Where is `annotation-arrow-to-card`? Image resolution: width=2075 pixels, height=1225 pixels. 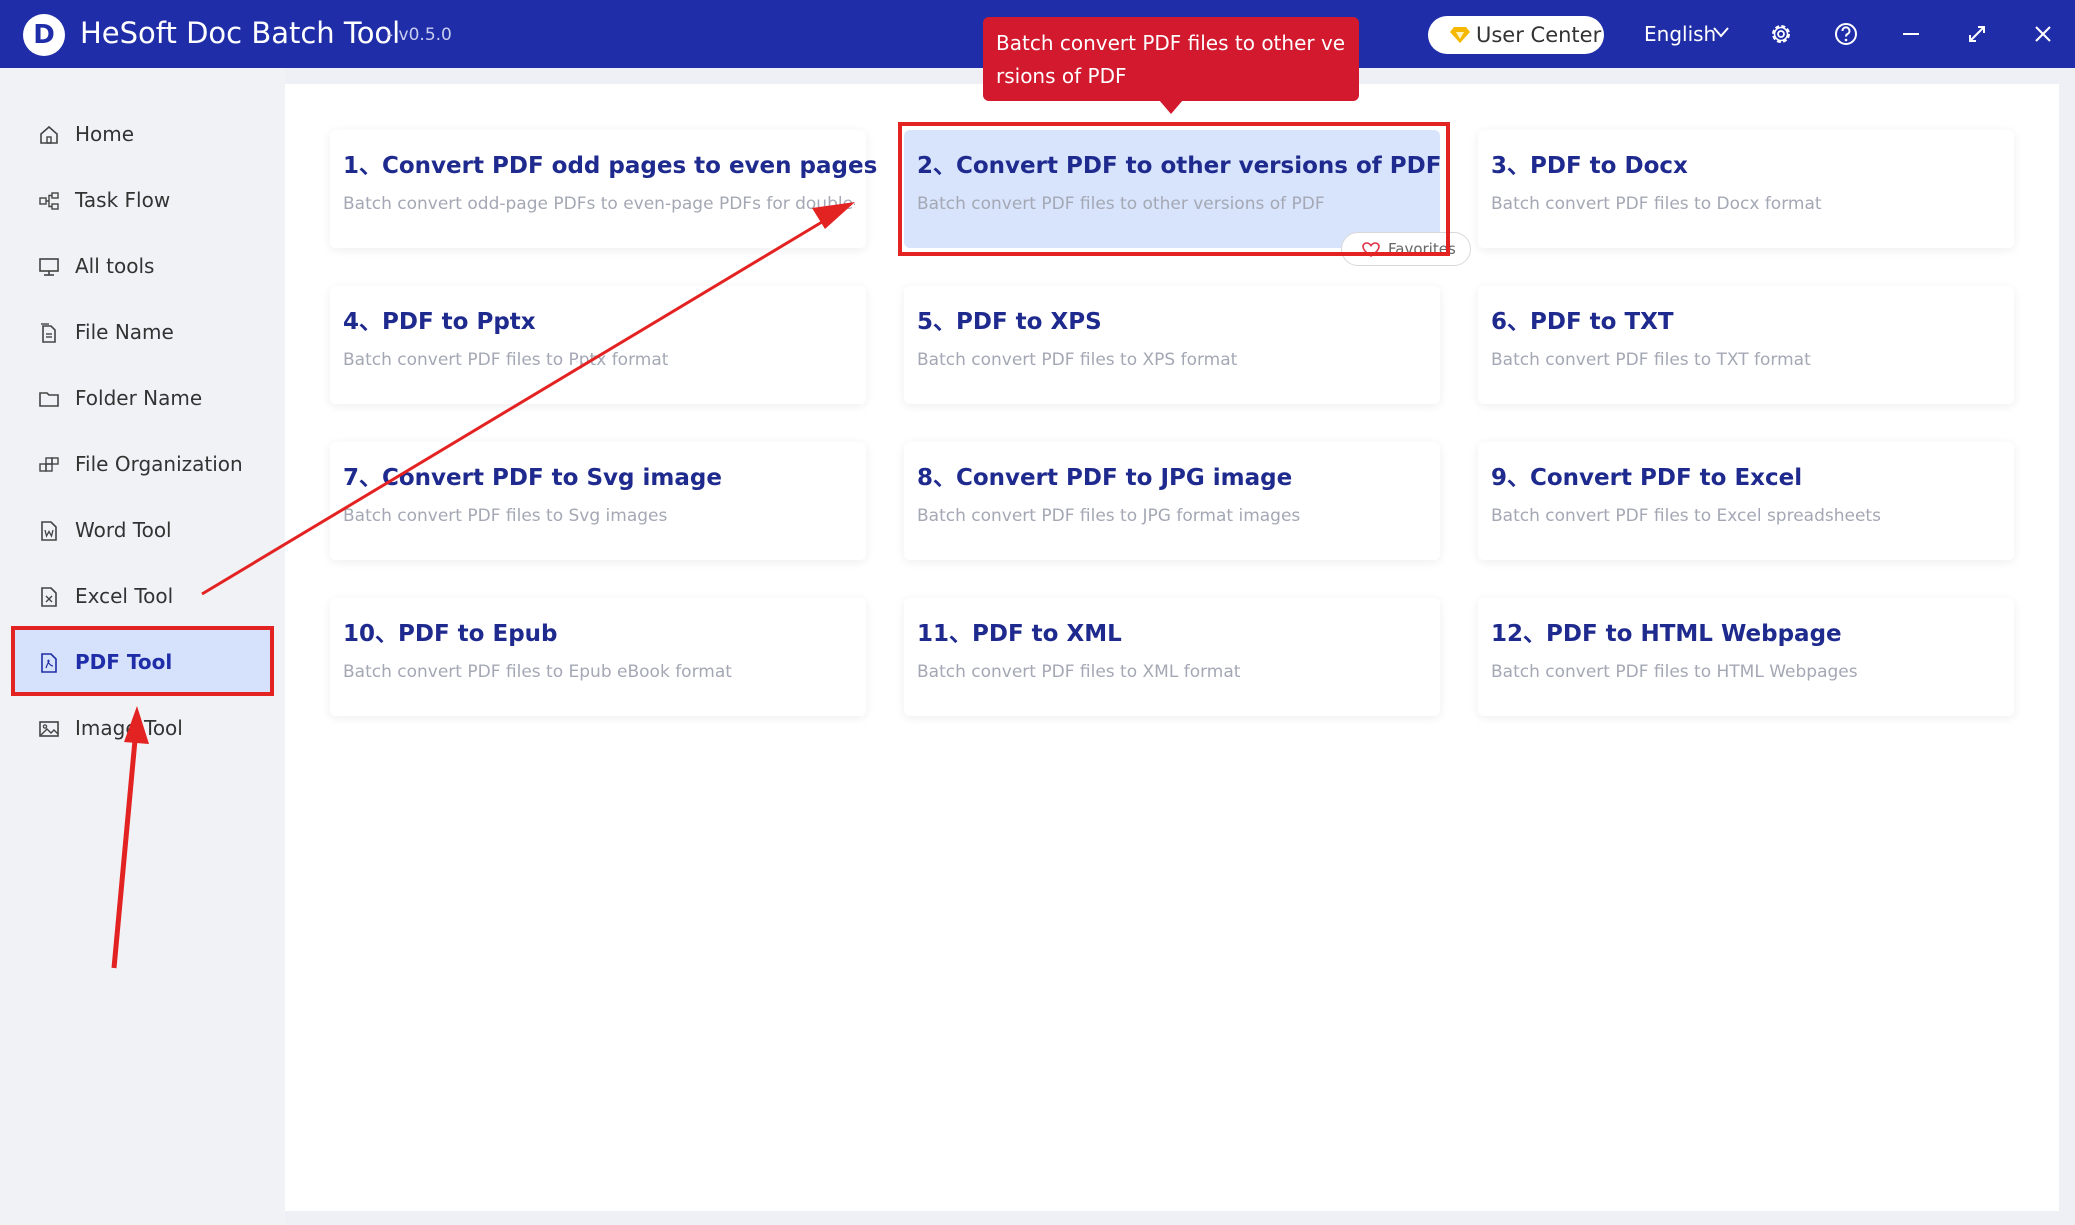
annotation-arrow-to-card is located at coordinates (517, 405).